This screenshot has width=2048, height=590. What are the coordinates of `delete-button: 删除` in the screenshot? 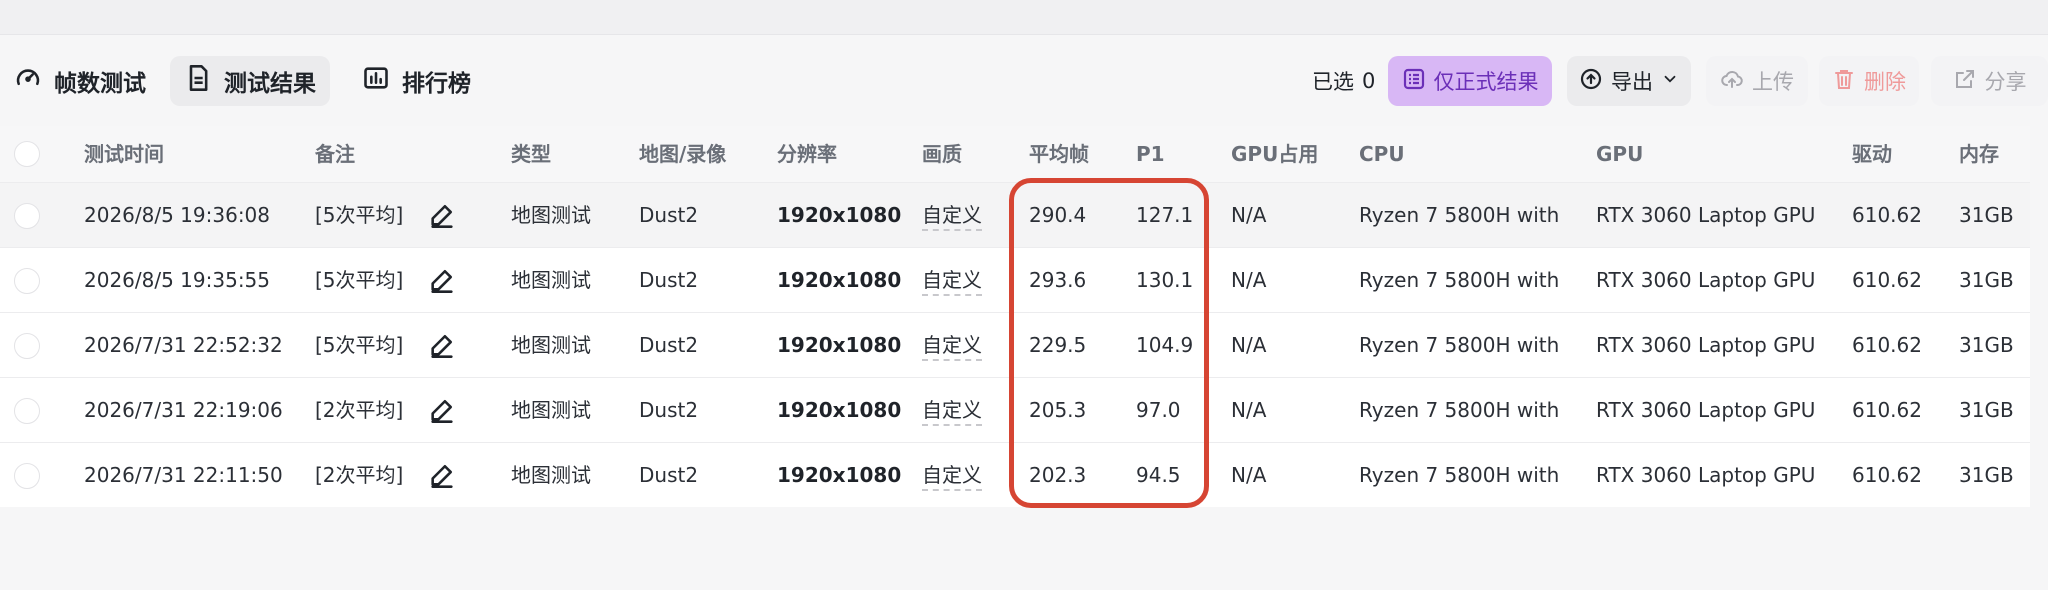 It's located at (1869, 81).